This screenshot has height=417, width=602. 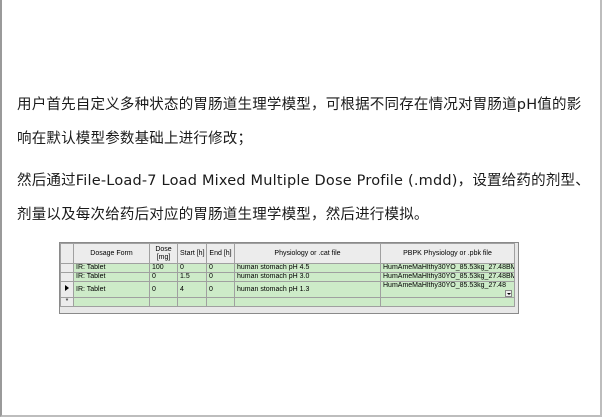 I want to click on cell-start: 0, so click(x=192, y=268).